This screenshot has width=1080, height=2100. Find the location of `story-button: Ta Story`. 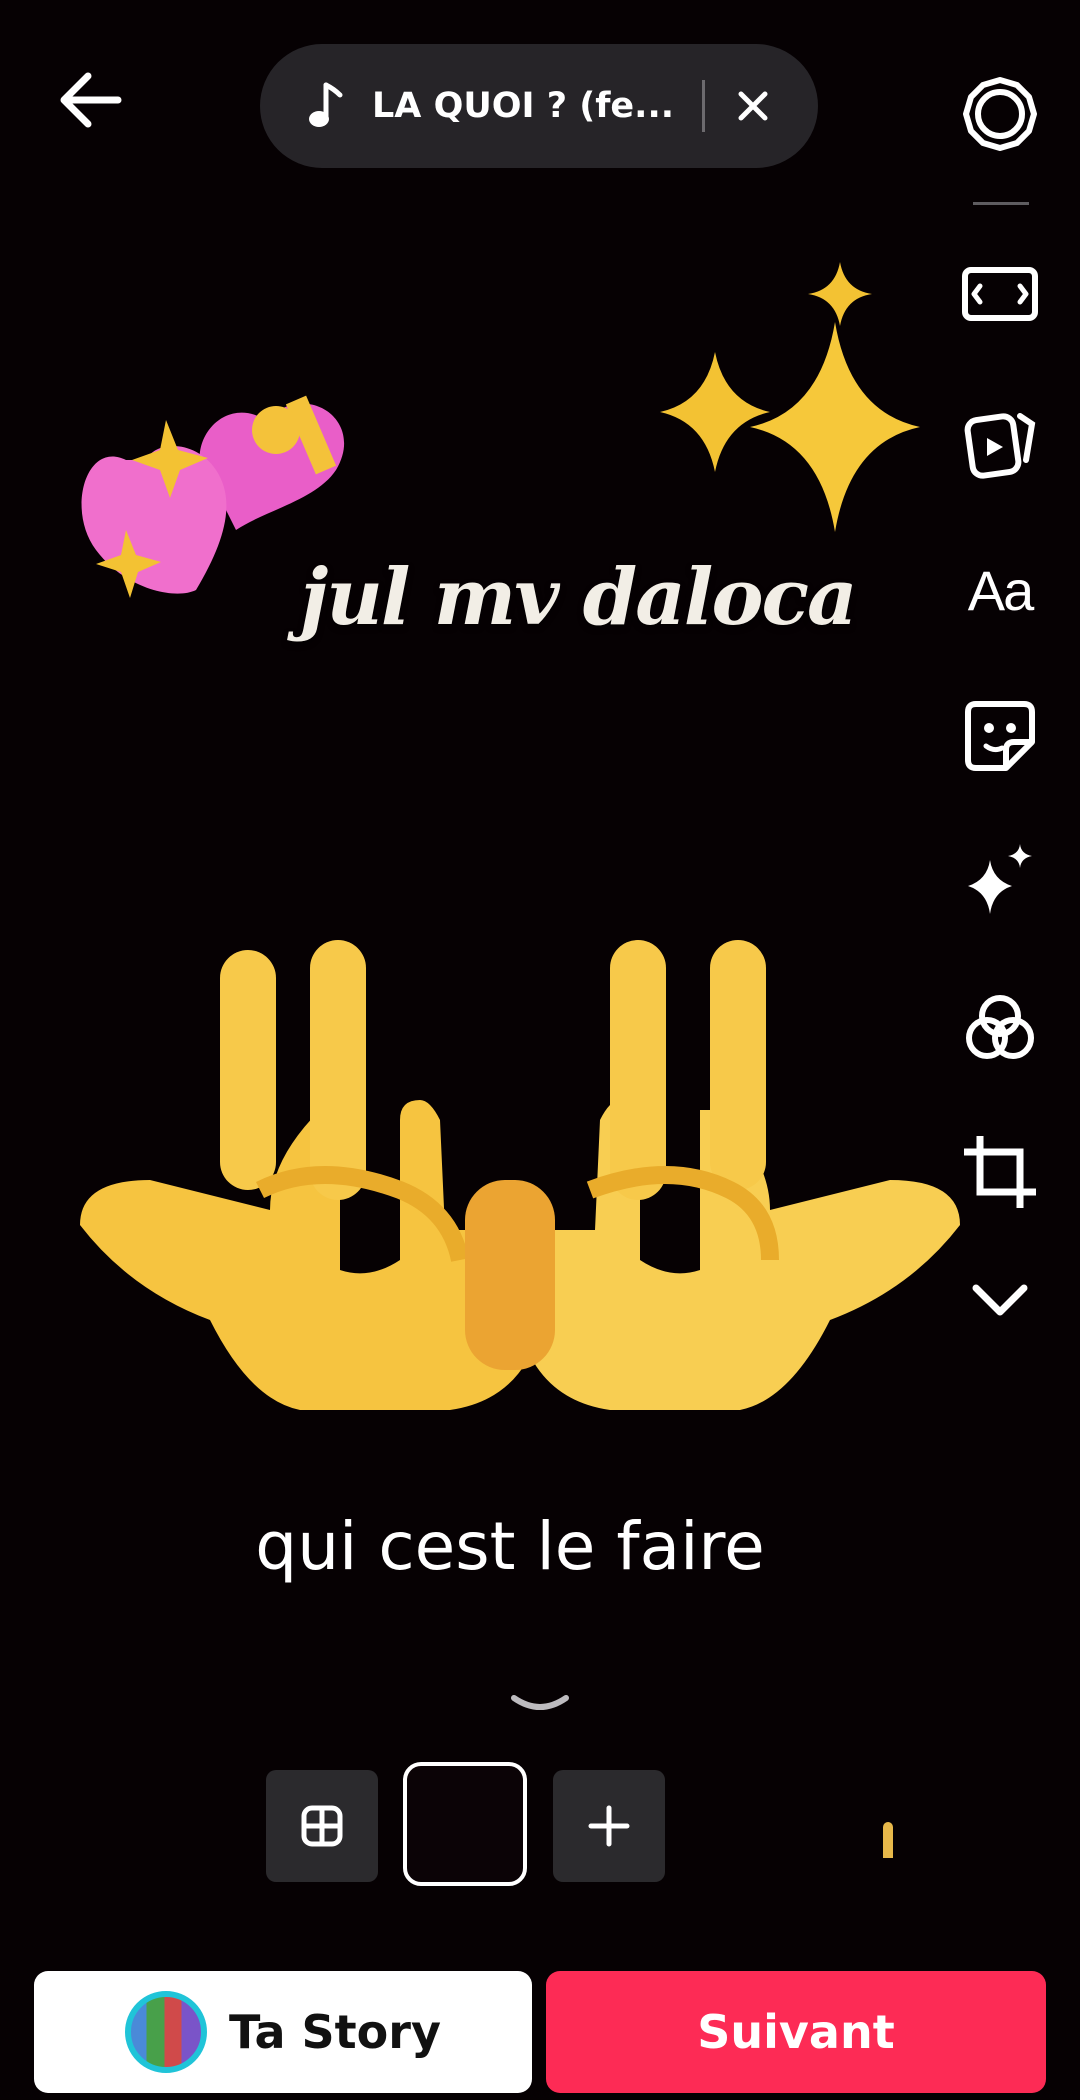

story-button: Ta Story is located at coordinates (283, 2032).